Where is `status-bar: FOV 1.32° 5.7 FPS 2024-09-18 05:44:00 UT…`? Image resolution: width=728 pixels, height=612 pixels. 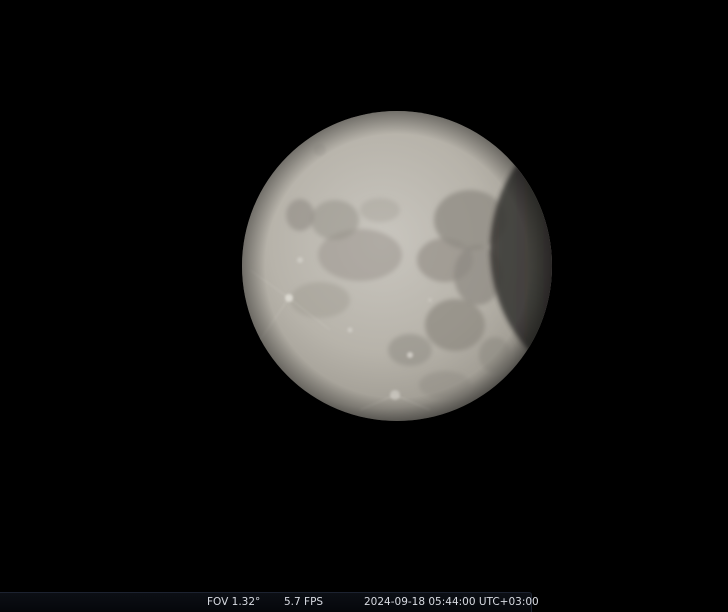
status-bar: FOV 1.32° 5.7 FPS 2024-09-18 05:44:00 UT… is located at coordinates (269, 602).